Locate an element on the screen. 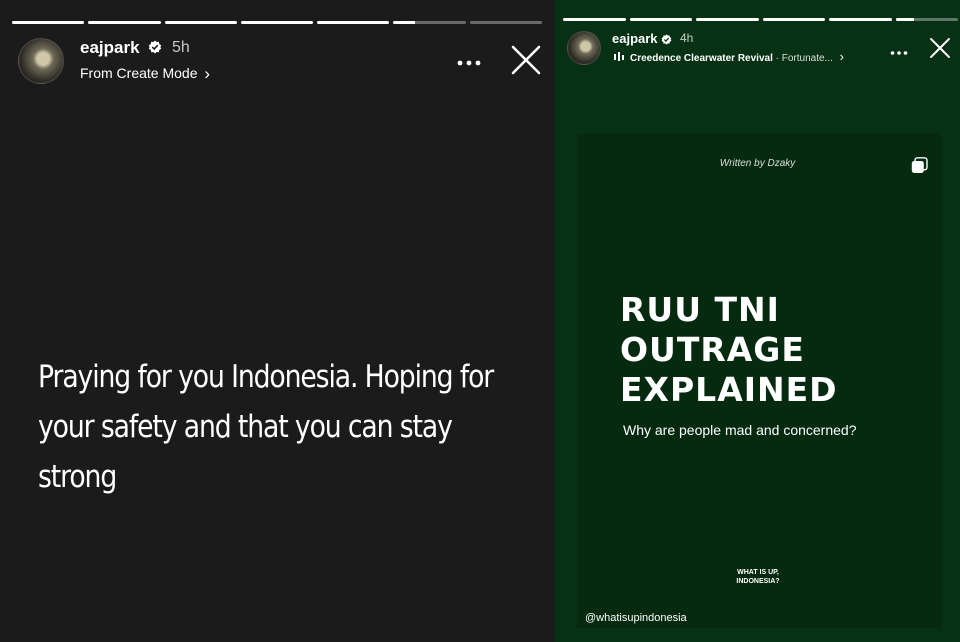 The height and width of the screenshot is (642, 960). create-mode-link: From Create Mode › is located at coordinates (145, 73).